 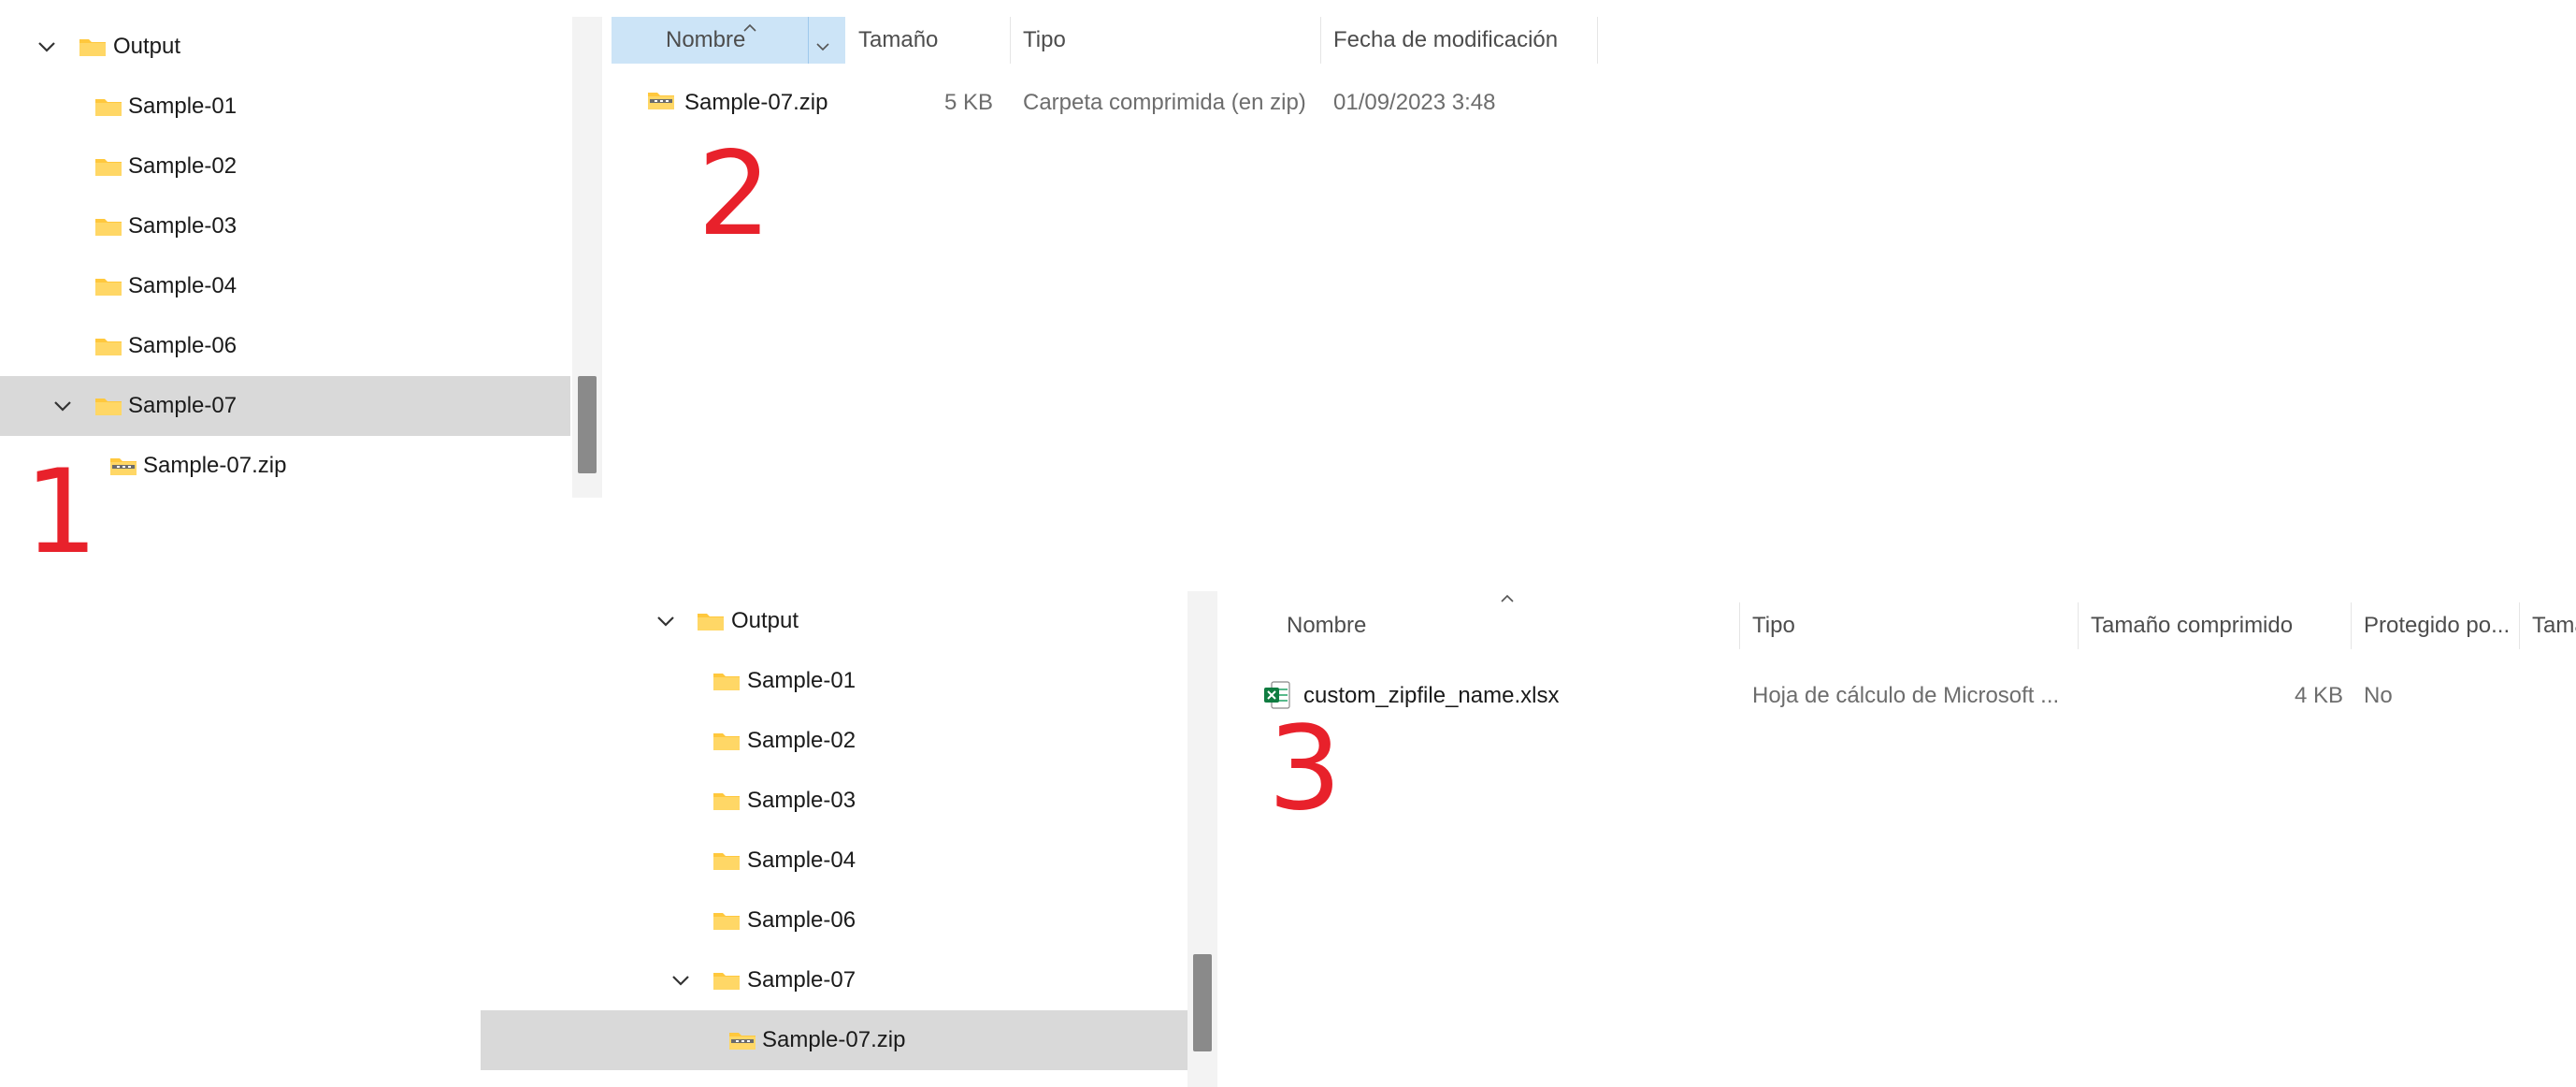 I want to click on tree-item-sample-07-zip: Sample-07.zip, so click(x=835, y=1040).